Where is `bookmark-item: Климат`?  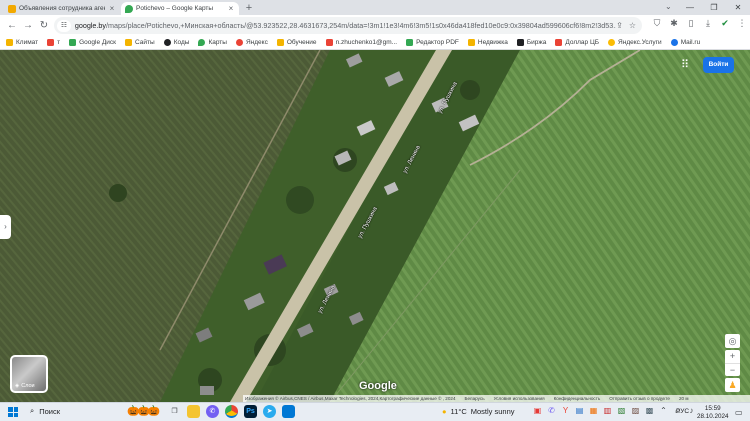 bookmark-item: Климат is located at coordinates (22, 42).